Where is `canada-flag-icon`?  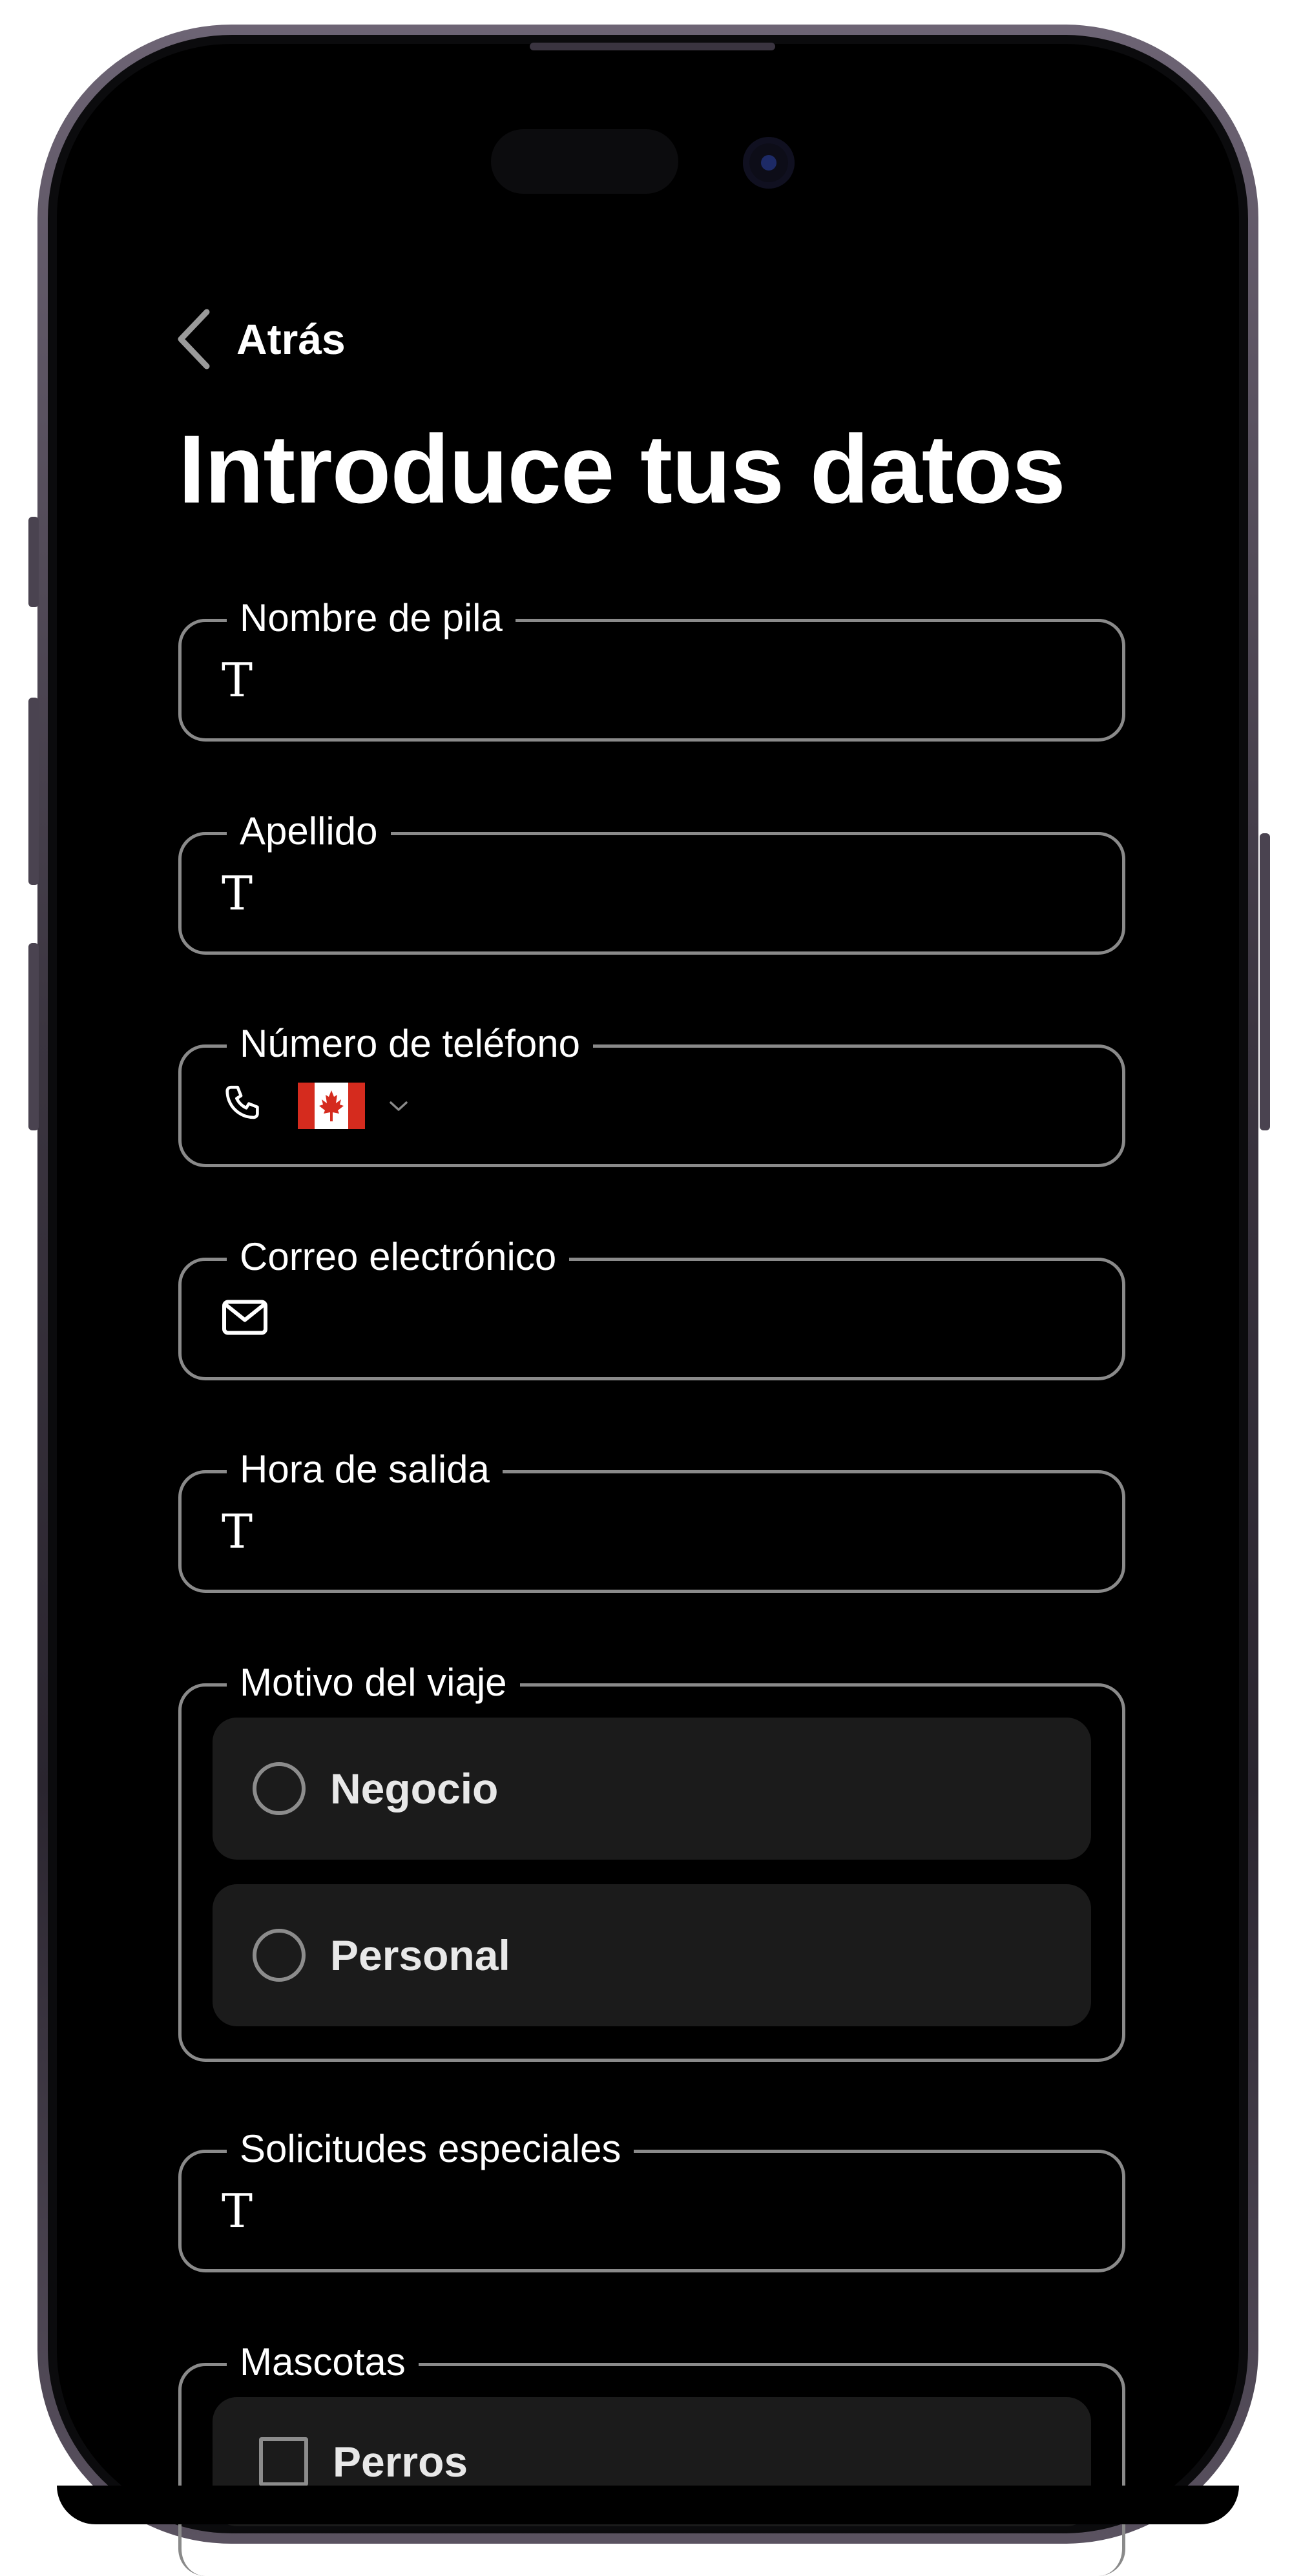
canada-flag-icon is located at coordinates (332, 1106).